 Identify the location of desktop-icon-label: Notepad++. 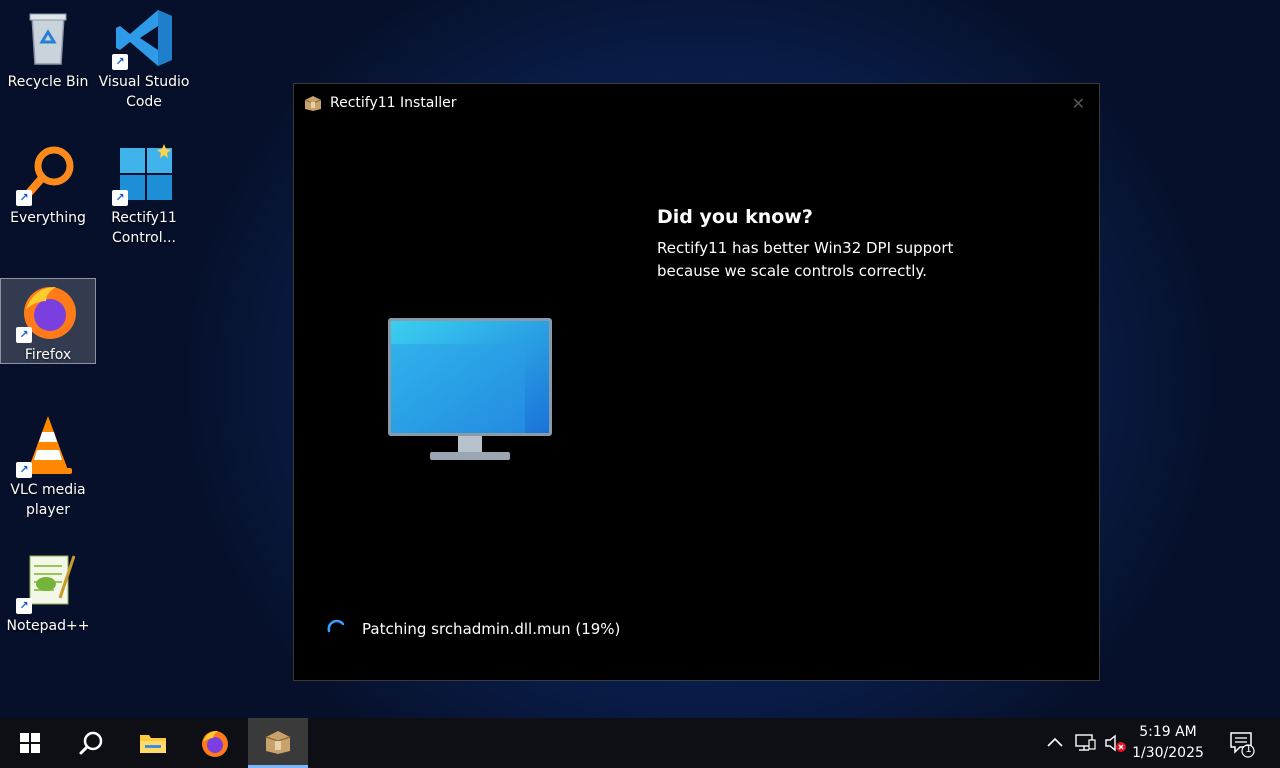
(48, 626).